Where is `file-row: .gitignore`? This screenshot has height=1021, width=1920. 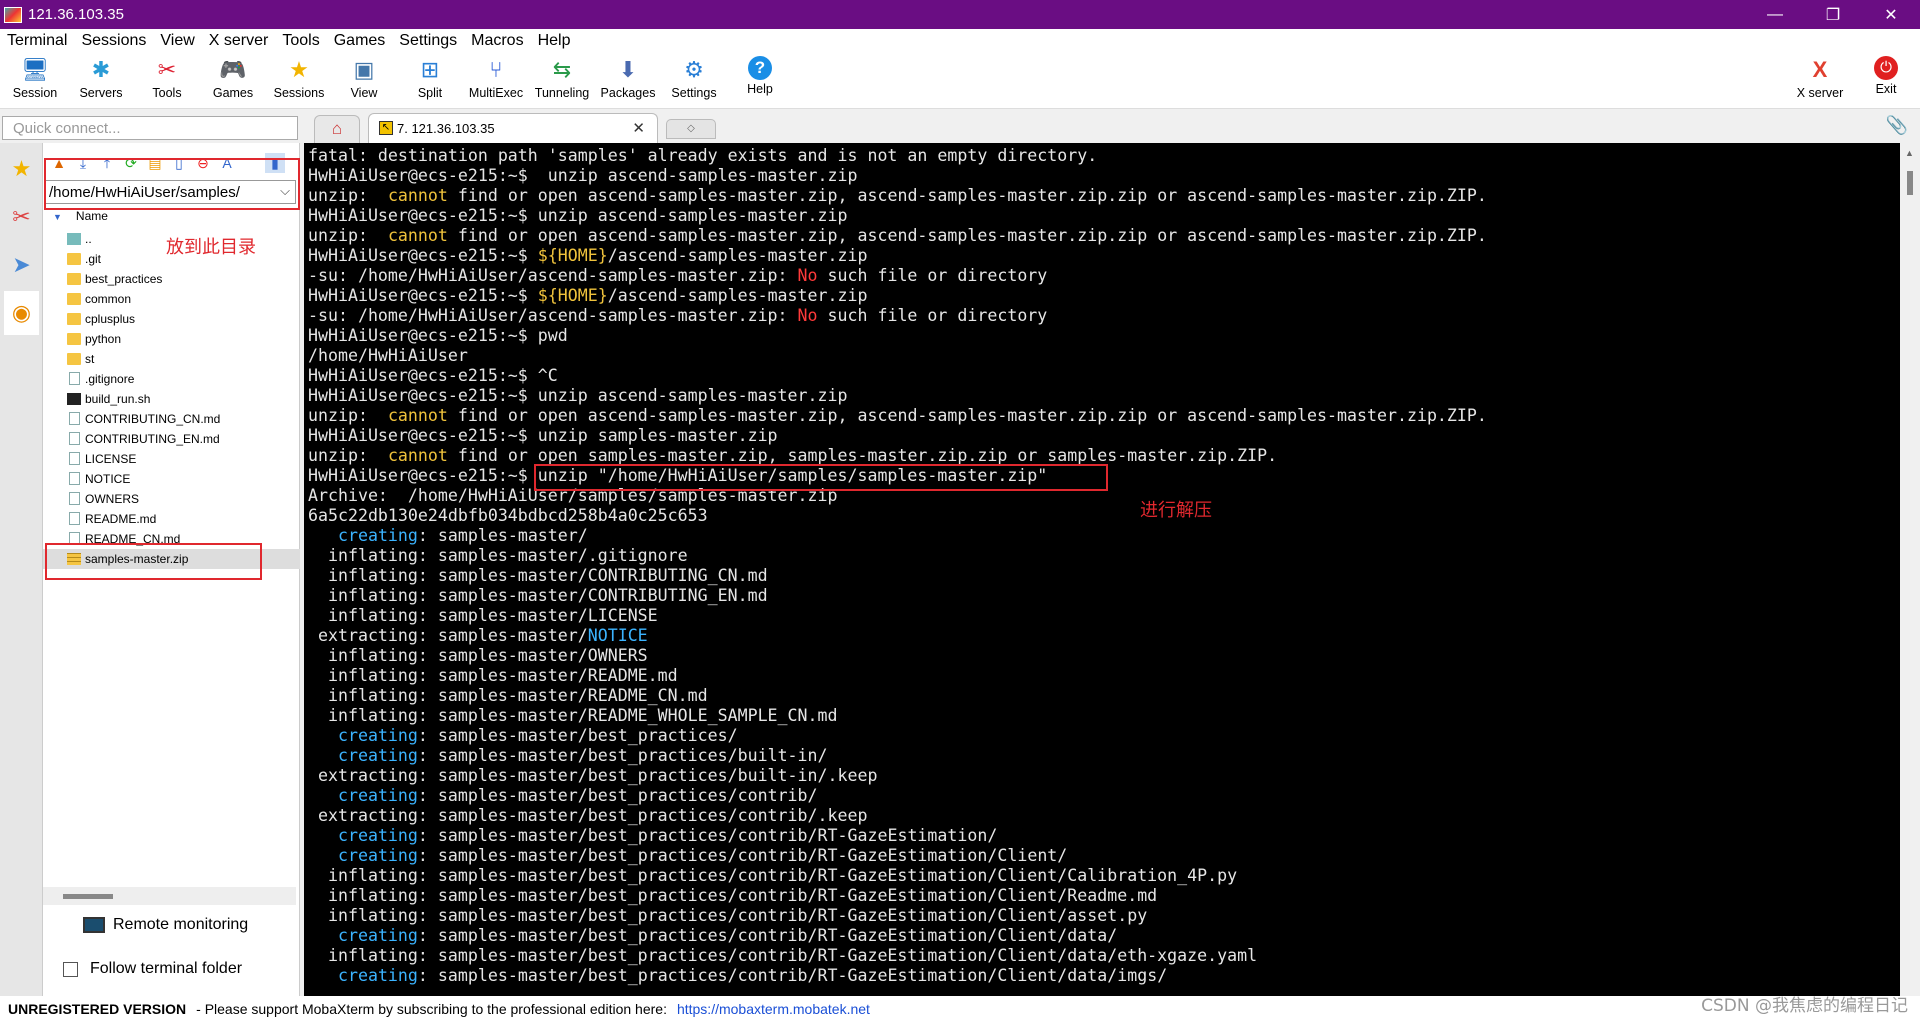
file-row: .gitignore is located at coordinates (171, 379).